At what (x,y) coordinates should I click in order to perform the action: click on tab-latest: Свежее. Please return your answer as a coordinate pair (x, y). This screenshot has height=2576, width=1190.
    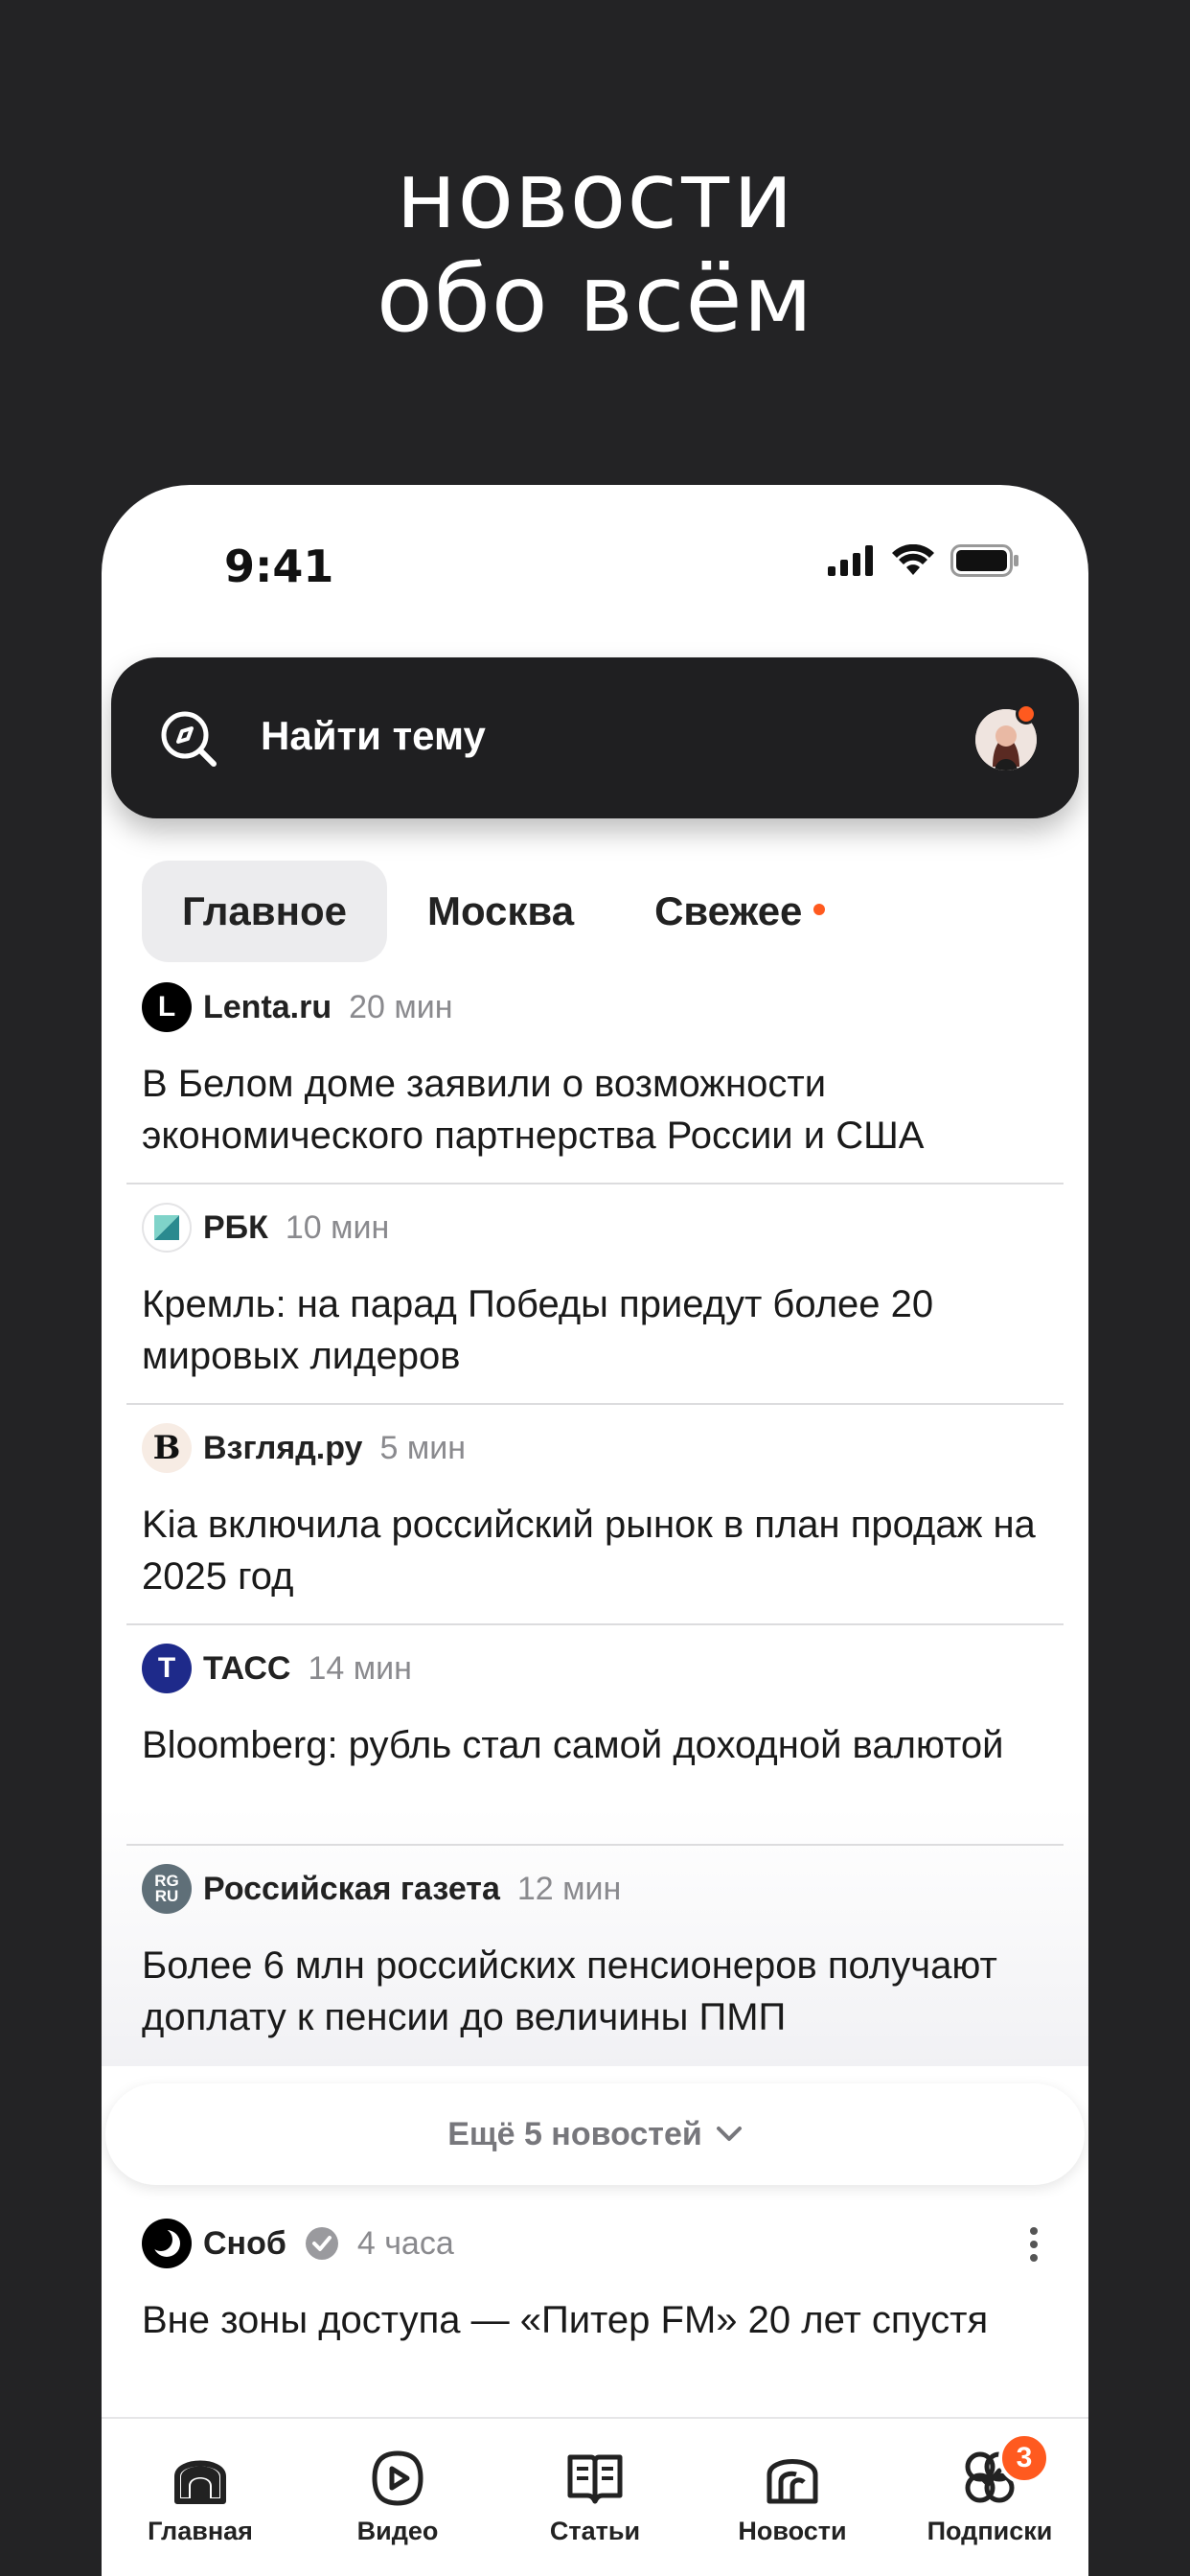
    Looking at the image, I should click on (740, 911).